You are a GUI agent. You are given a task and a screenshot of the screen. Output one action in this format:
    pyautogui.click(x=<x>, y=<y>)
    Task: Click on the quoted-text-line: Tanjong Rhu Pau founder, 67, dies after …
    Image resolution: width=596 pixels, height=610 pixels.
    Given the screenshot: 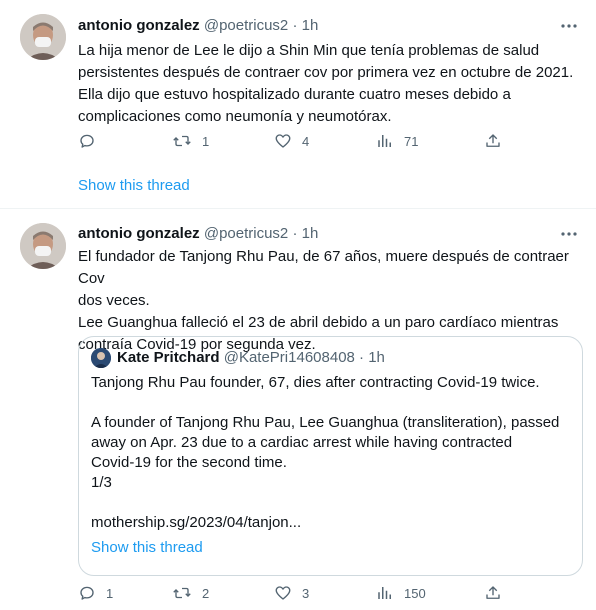 What is the action you would take?
    pyautogui.click(x=315, y=382)
    